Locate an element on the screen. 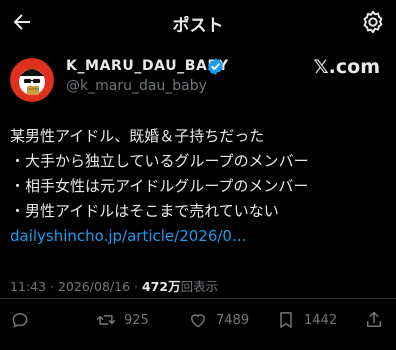 The height and width of the screenshot is (350, 396). author-name: K_MARU_DAU_BABY is located at coordinates (147, 66).